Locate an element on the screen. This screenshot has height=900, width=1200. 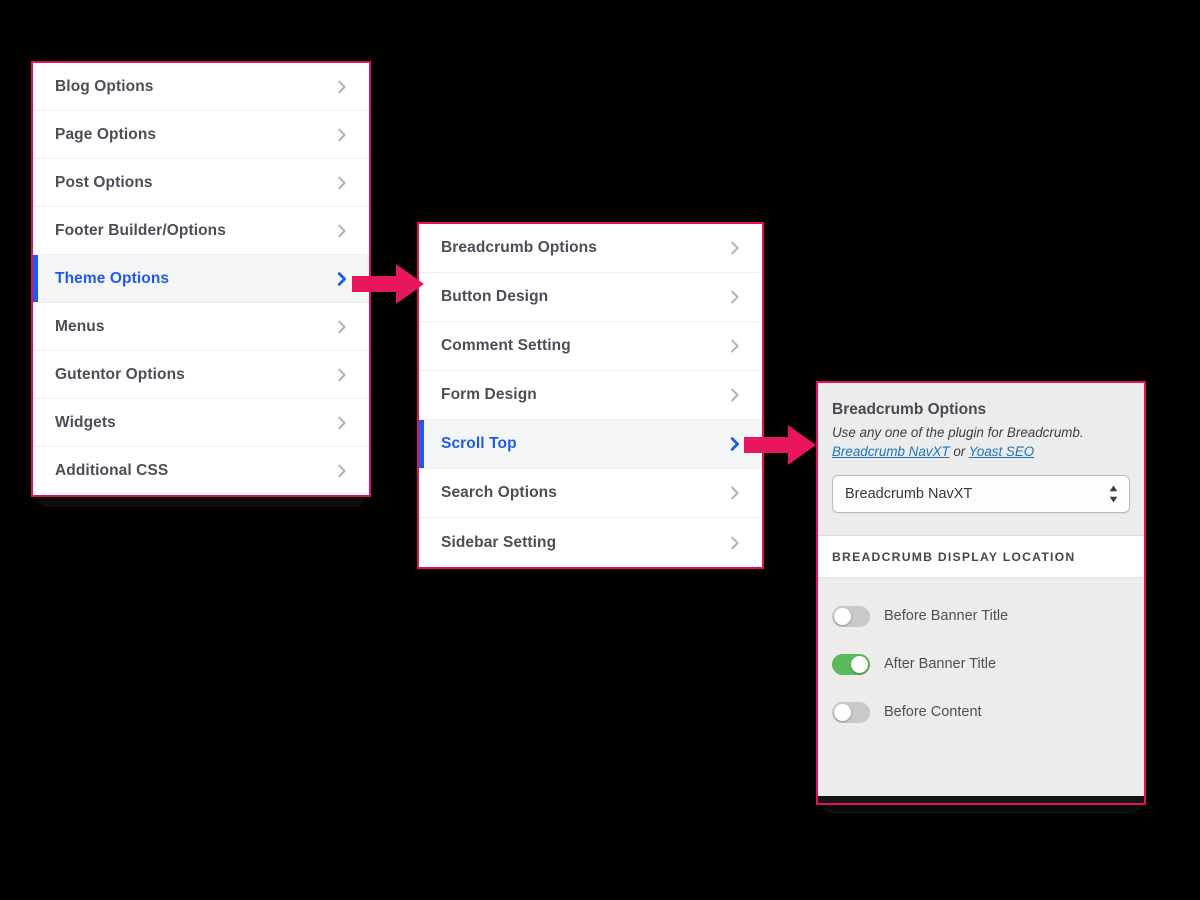
option-item-button-design: Button Design is located at coordinates (590, 297).